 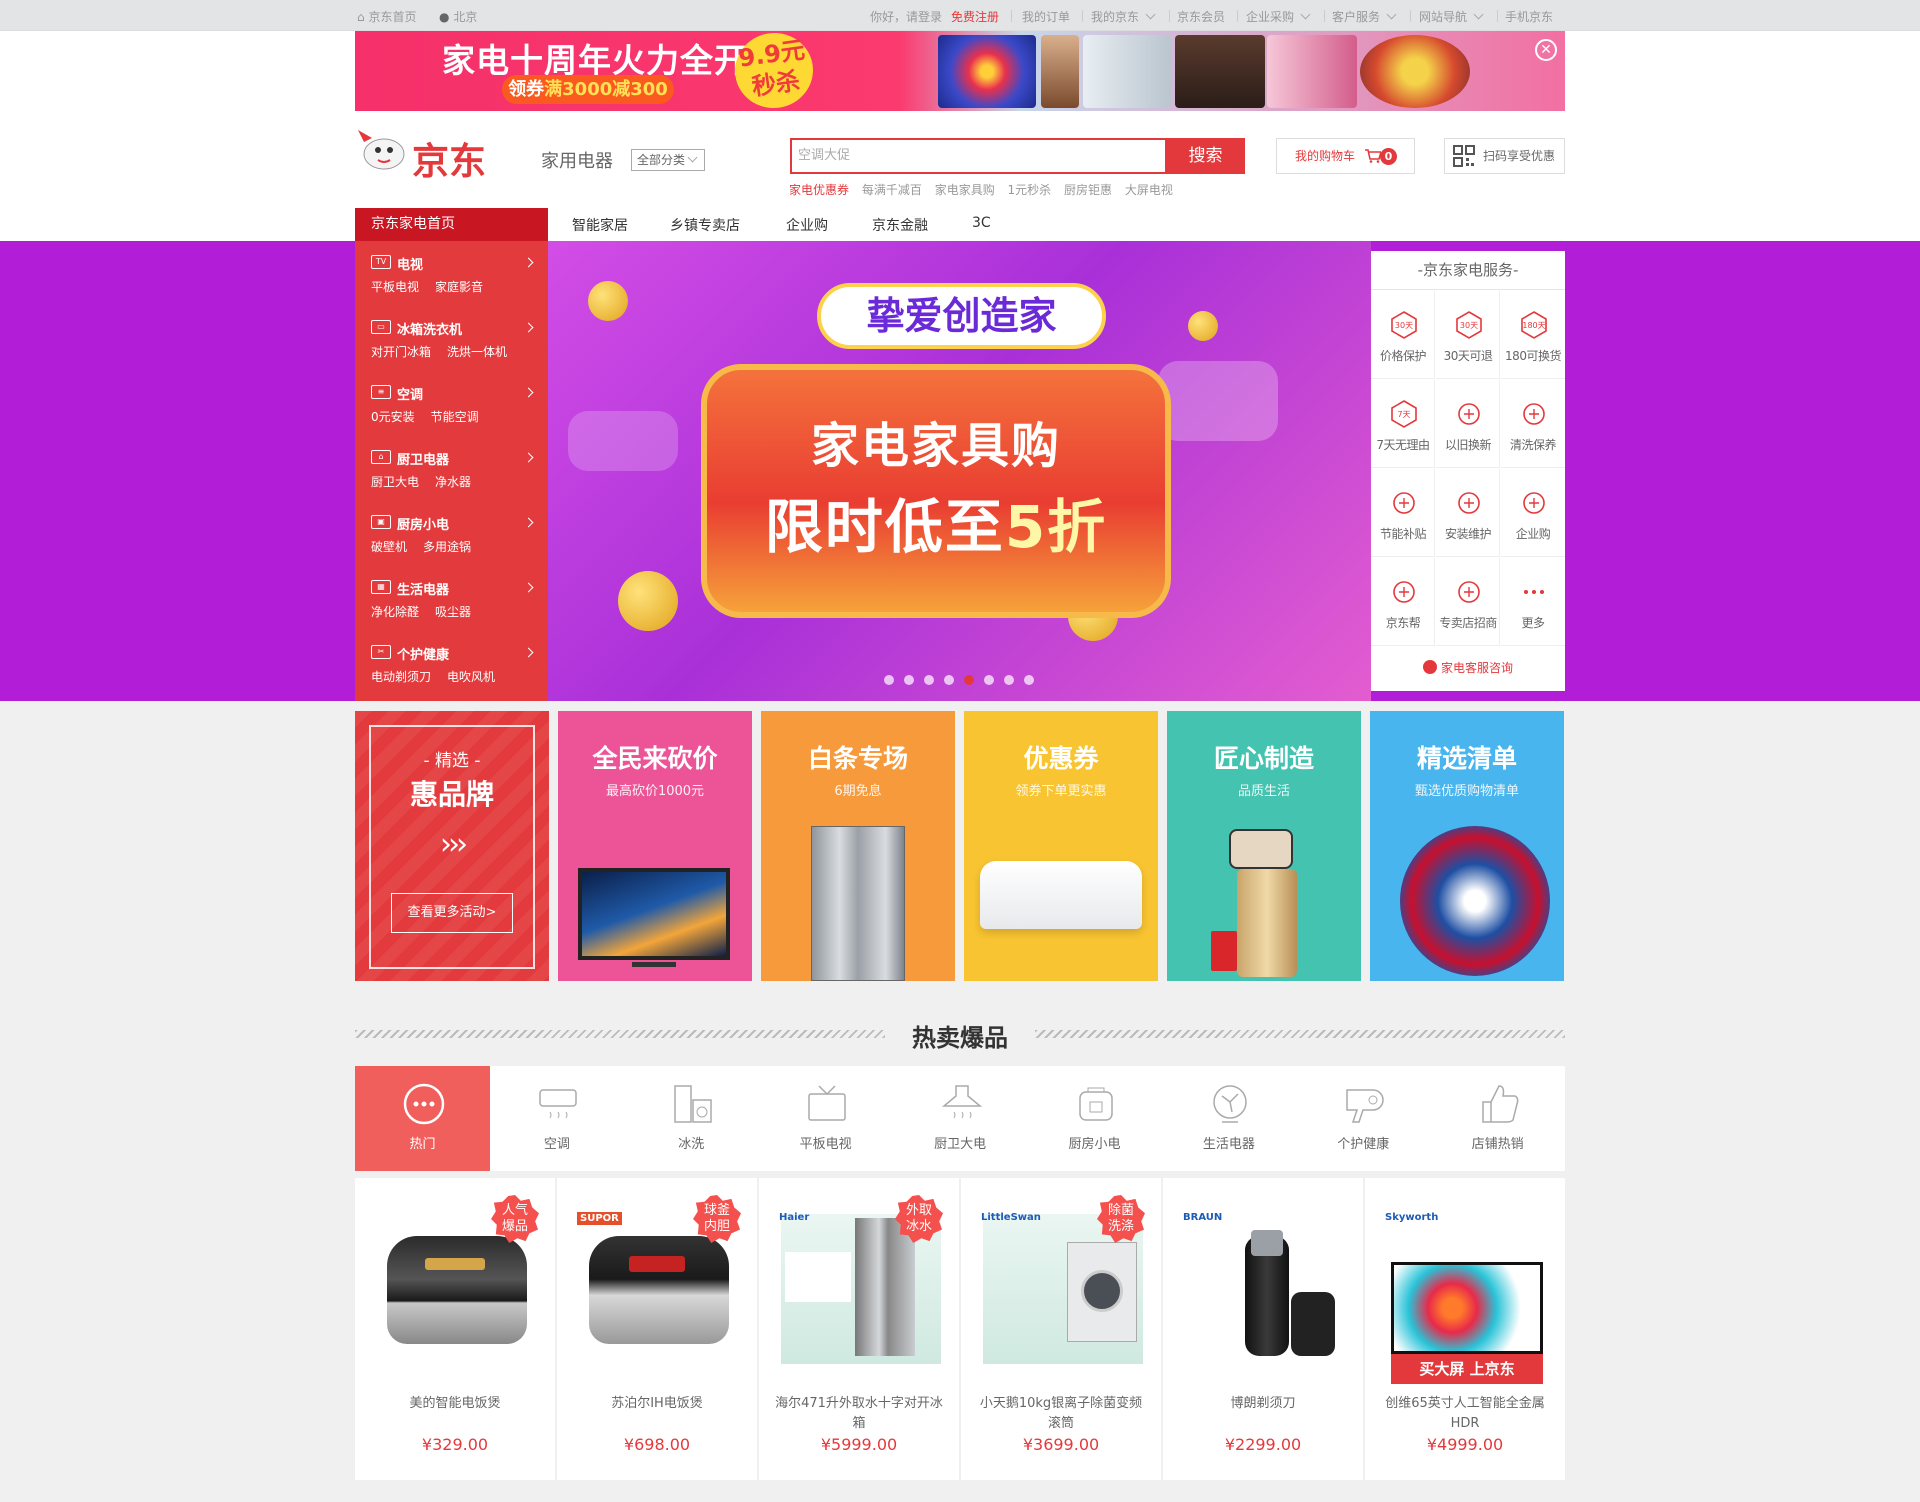 I want to click on sidebar-sub-link: 洗烘一体机, so click(x=477, y=352).